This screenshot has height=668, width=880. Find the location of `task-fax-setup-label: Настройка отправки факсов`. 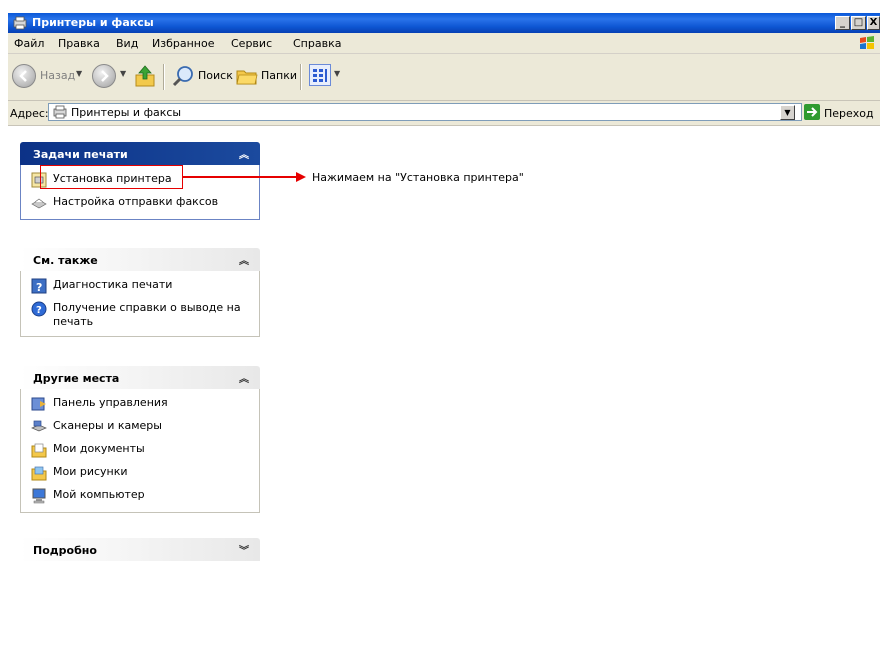

task-fax-setup-label: Настройка отправки факсов is located at coordinates (136, 201).